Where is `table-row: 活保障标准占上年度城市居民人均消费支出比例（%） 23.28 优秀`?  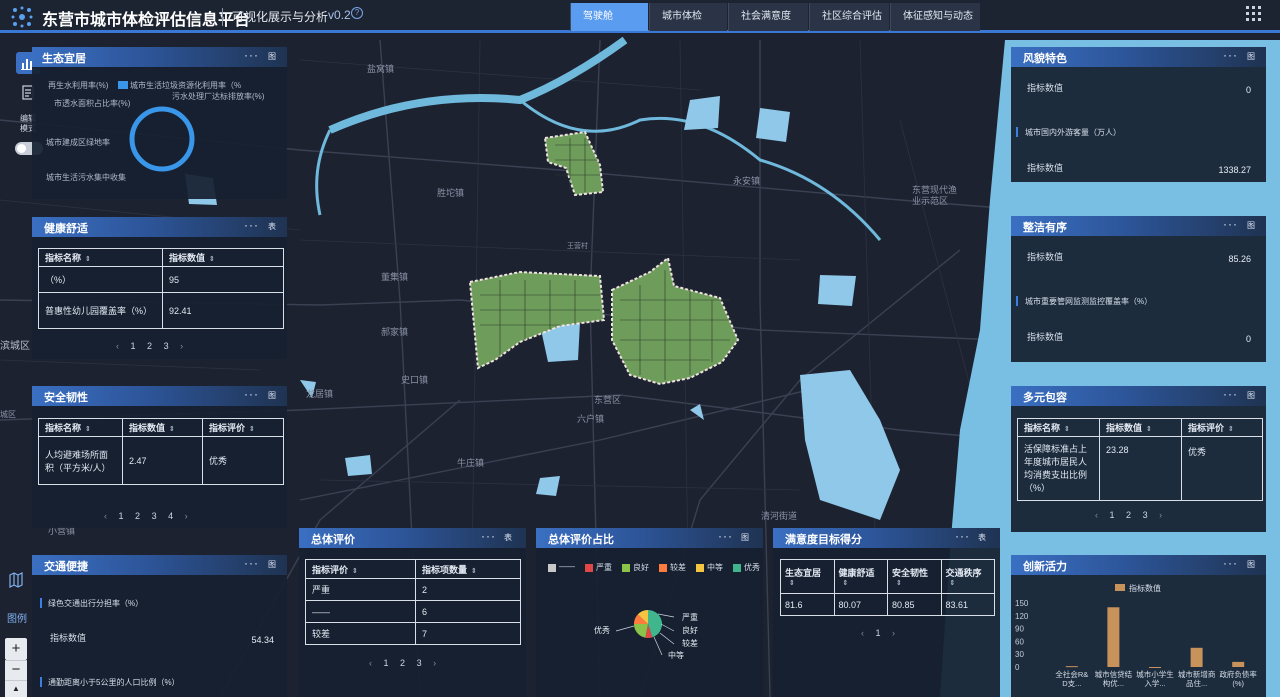
table-row: 活保障标准占上年度城市居民人均消费支出比例（%） 23.28 优秀 is located at coordinates (1140, 468).